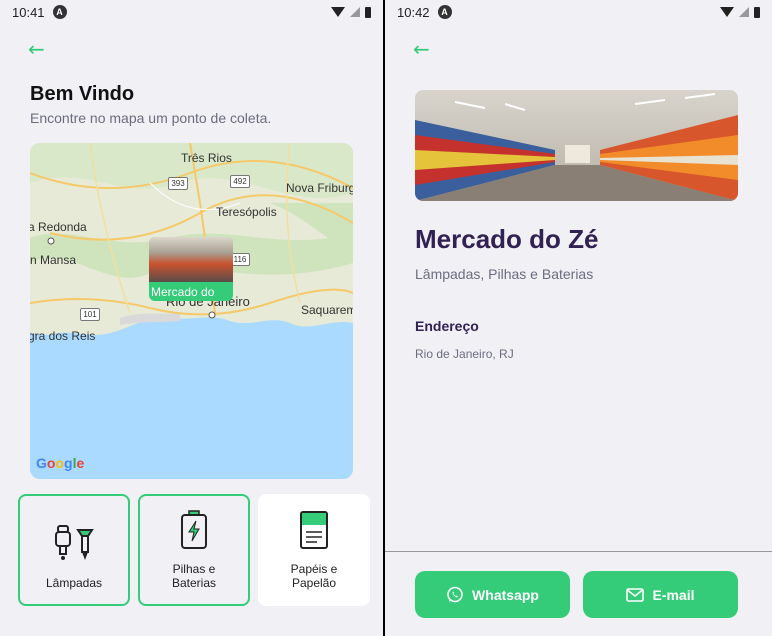  What do you see at coordinates (191, 259) in the screenshot?
I see `marker-thumbnail` at bounding box center [191, 259].